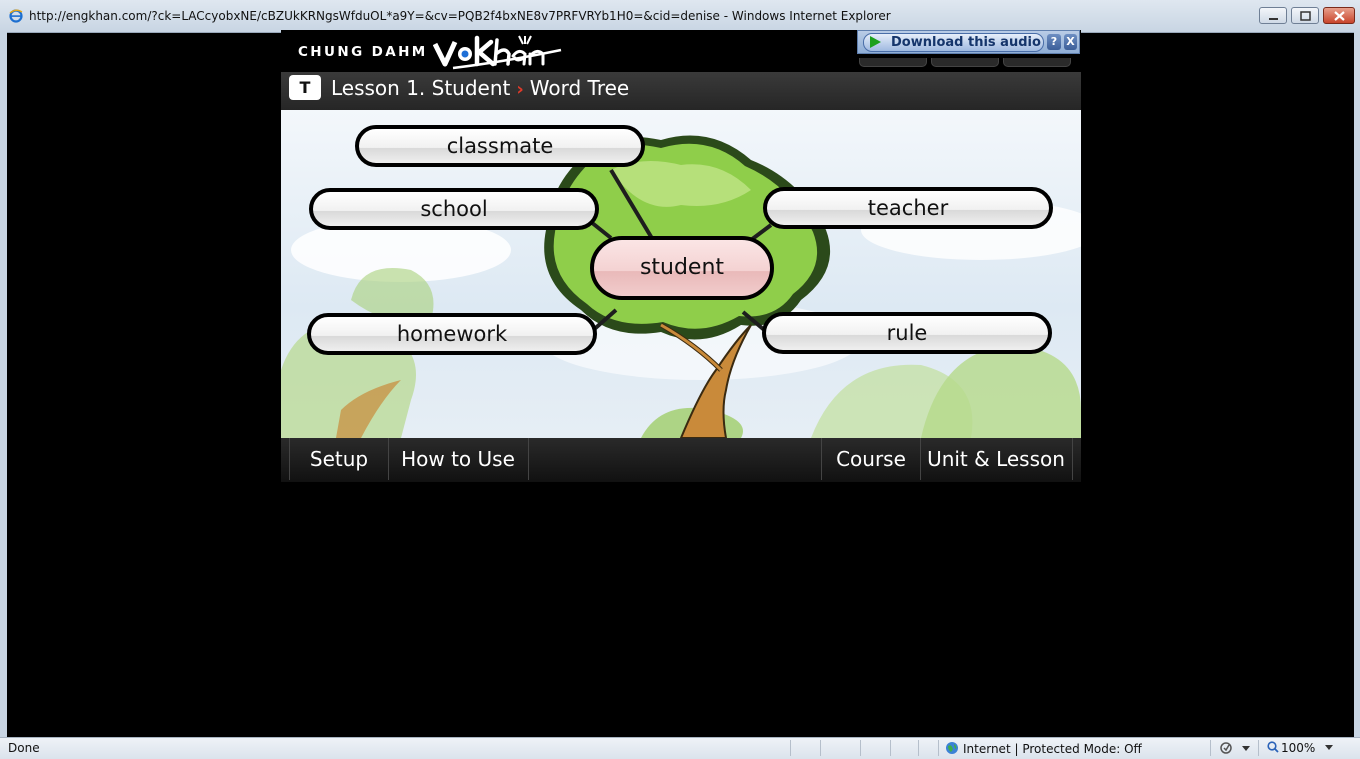  What do you see at coordinates (907, 333) in the screenshot?
I see `word-rule: rule` at bounding box center [907, 333].